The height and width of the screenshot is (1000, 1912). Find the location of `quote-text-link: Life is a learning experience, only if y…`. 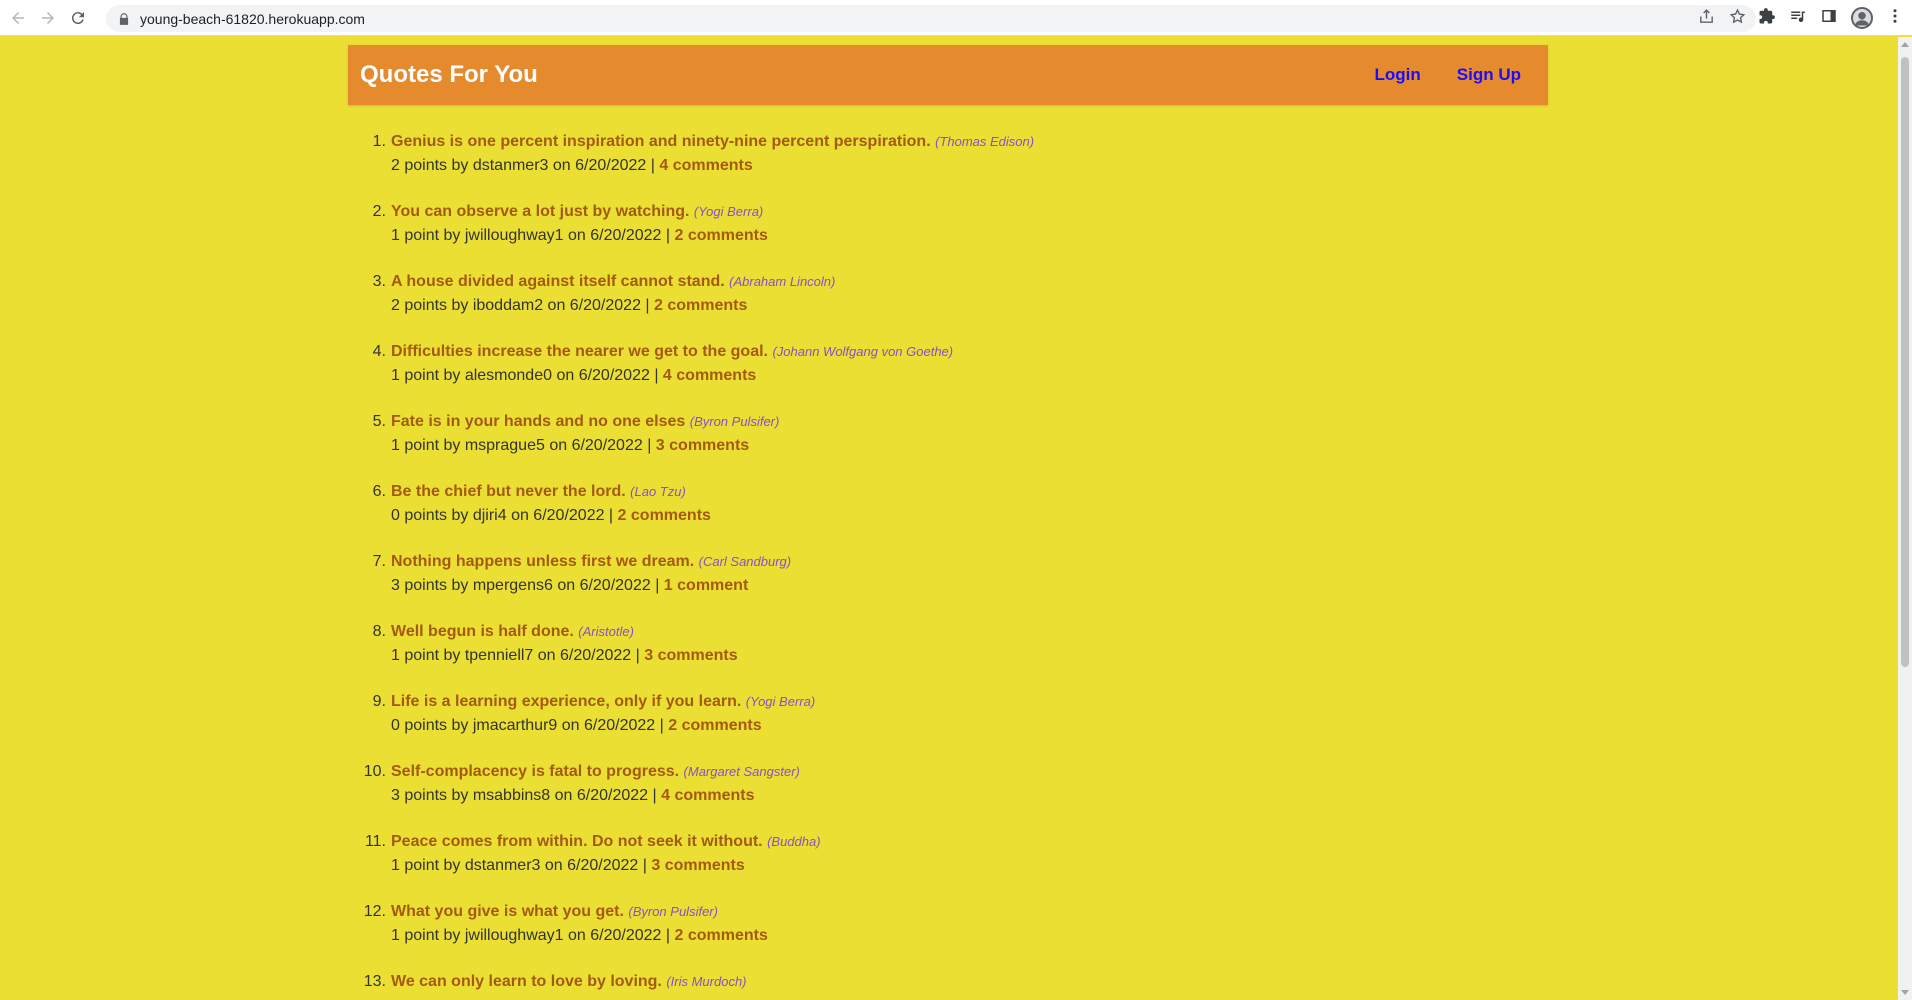

quote-text-link: Life is a learning experience, only if y… is located at coordinates (566, 701).